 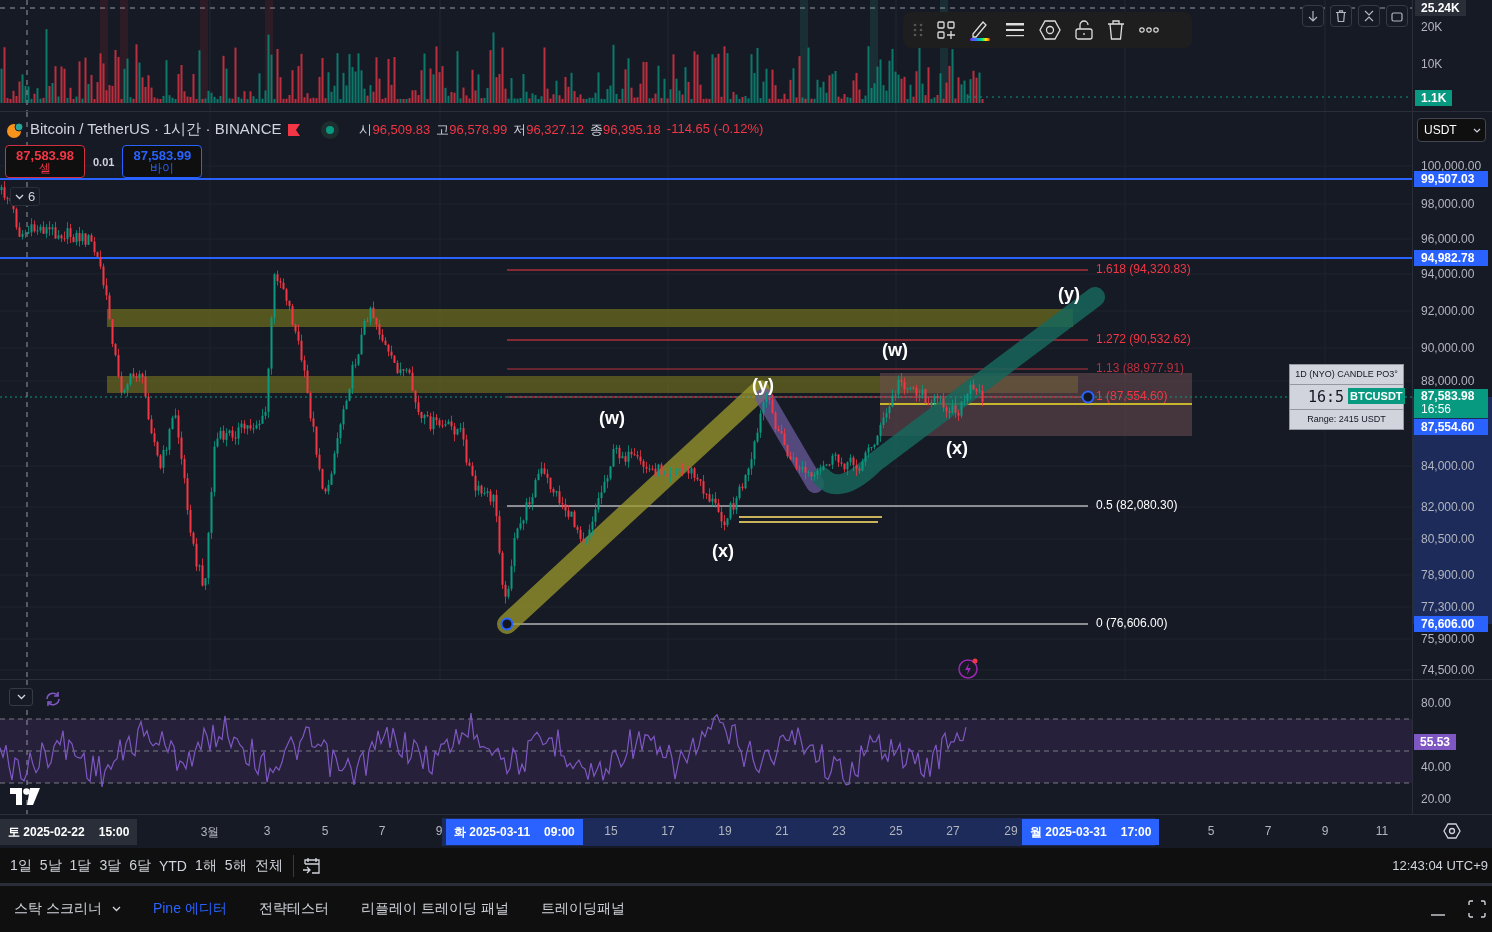 I want to click on time-axis-label: 7, so click(x=382, y=831).